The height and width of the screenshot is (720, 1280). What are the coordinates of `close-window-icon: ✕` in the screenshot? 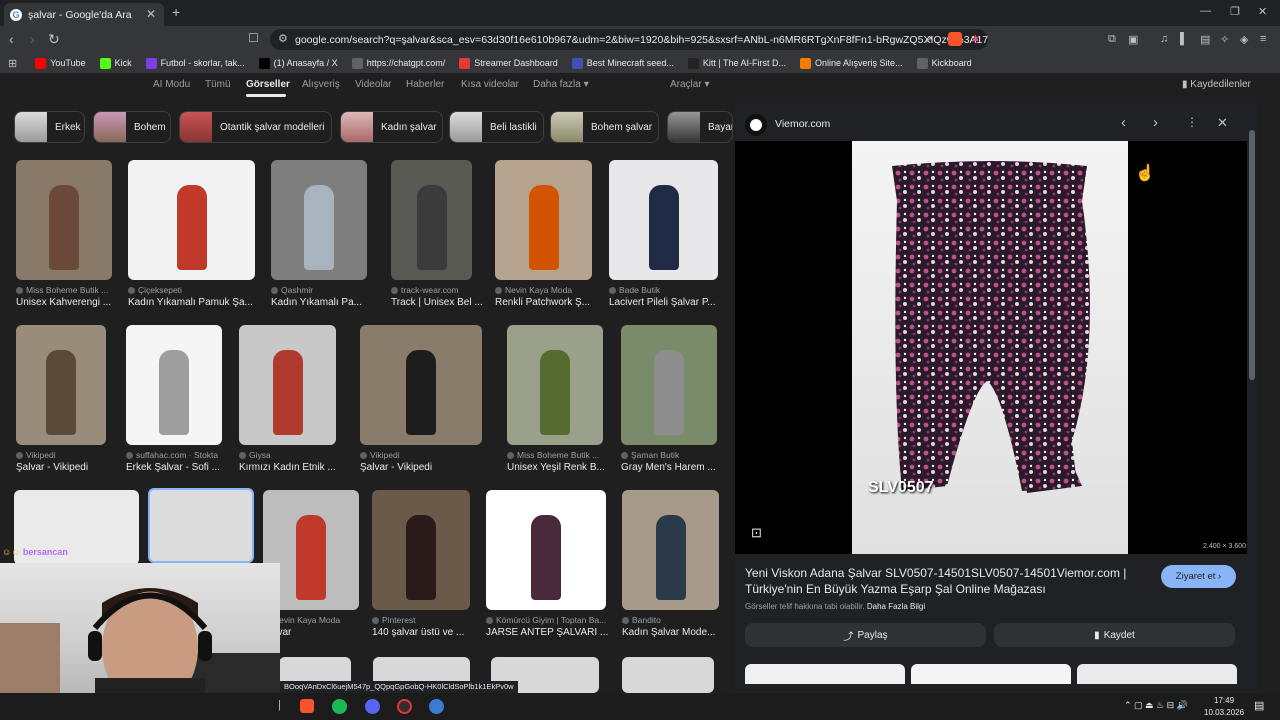 It's located at (1262, 11).